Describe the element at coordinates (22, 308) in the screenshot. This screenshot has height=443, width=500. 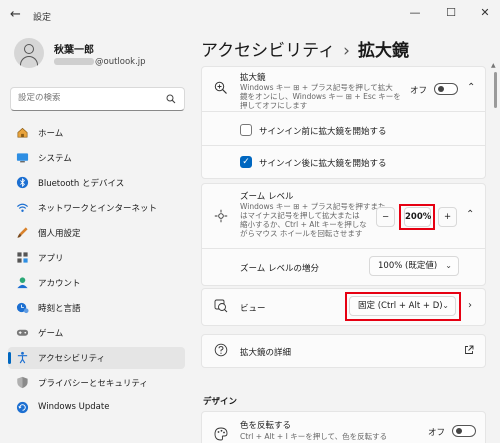
I see `time-language-icon` at that location.